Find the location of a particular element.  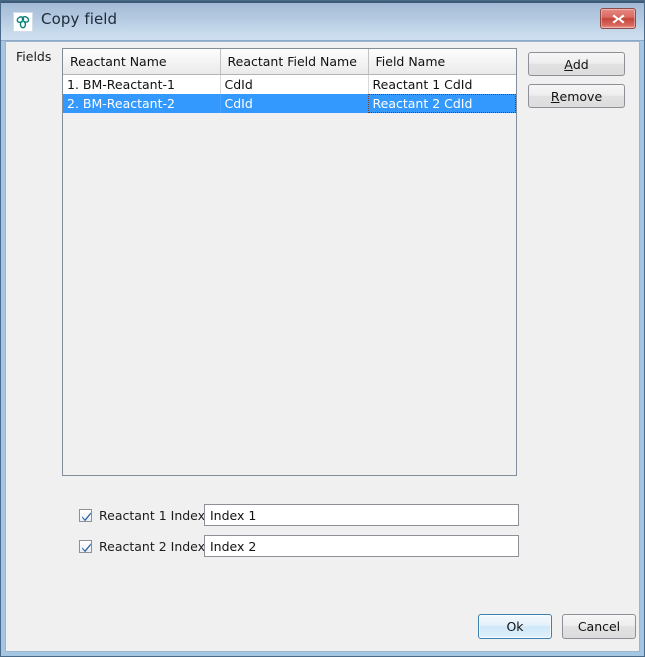

add-button-mnemonic: A is located at coordinates (568, 64).